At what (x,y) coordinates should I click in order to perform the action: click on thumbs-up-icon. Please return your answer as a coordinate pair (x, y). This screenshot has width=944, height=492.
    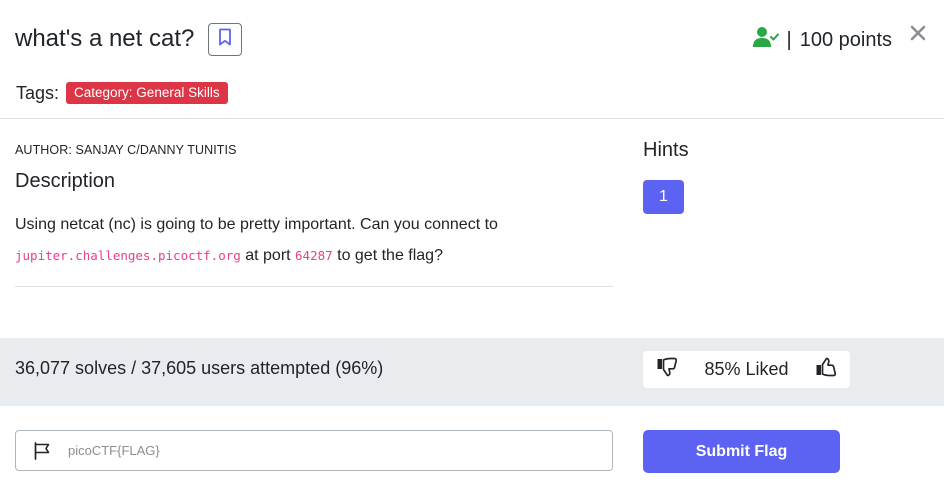
    Looking at the image, I should click on (826, 369).